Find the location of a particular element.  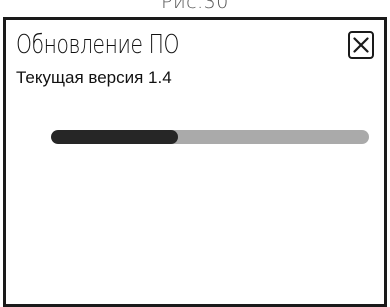

current-version-label: Текущая версия 1.4 is located at coordinates (94, 77).